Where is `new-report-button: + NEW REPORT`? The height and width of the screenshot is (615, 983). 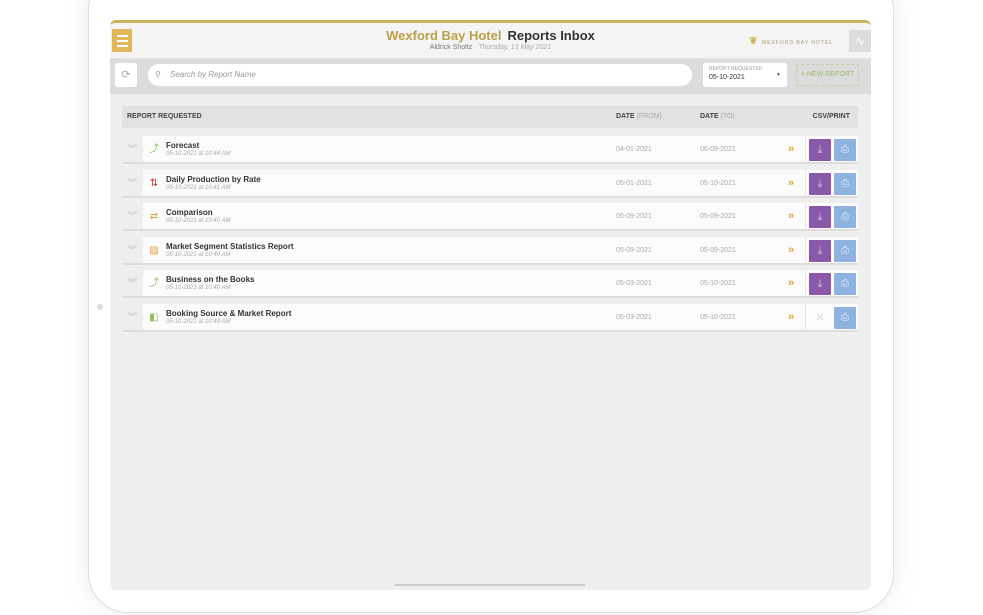 new-report-button: + NEW REPORT is located at coordinates (827, 75).